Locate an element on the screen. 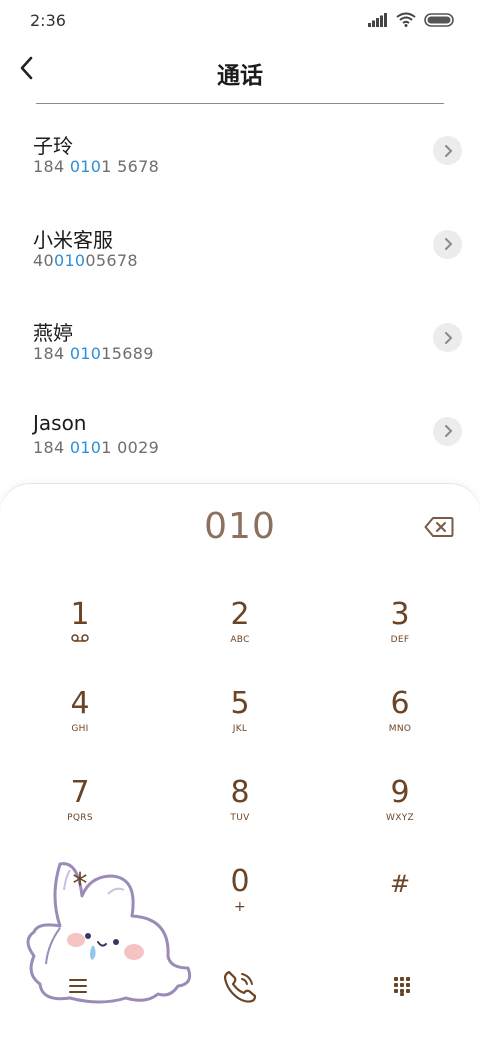  key-1: 1 is located at coordinates (80, 640).